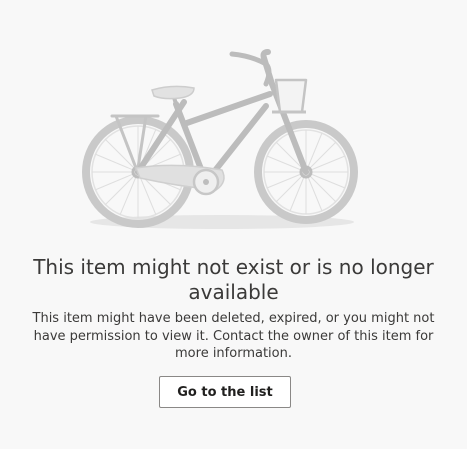 This screenshot has height=449, width=467. Describe the element at coordinates (173, 95) in the screenshot. I see `bicycle-seat` at that location.